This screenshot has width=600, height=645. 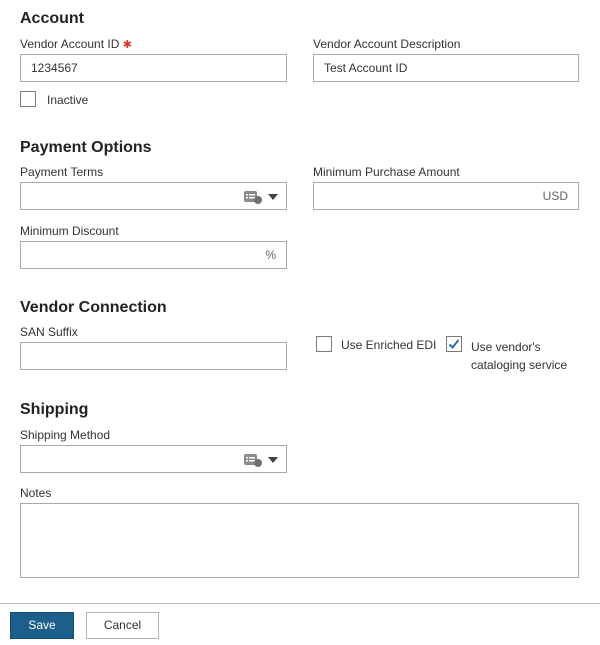 What do you see at coordinates (555, 196) in the screenshot?
I see `minimum-purchase-amount-unit: USD` at bounding box center [555, 196].